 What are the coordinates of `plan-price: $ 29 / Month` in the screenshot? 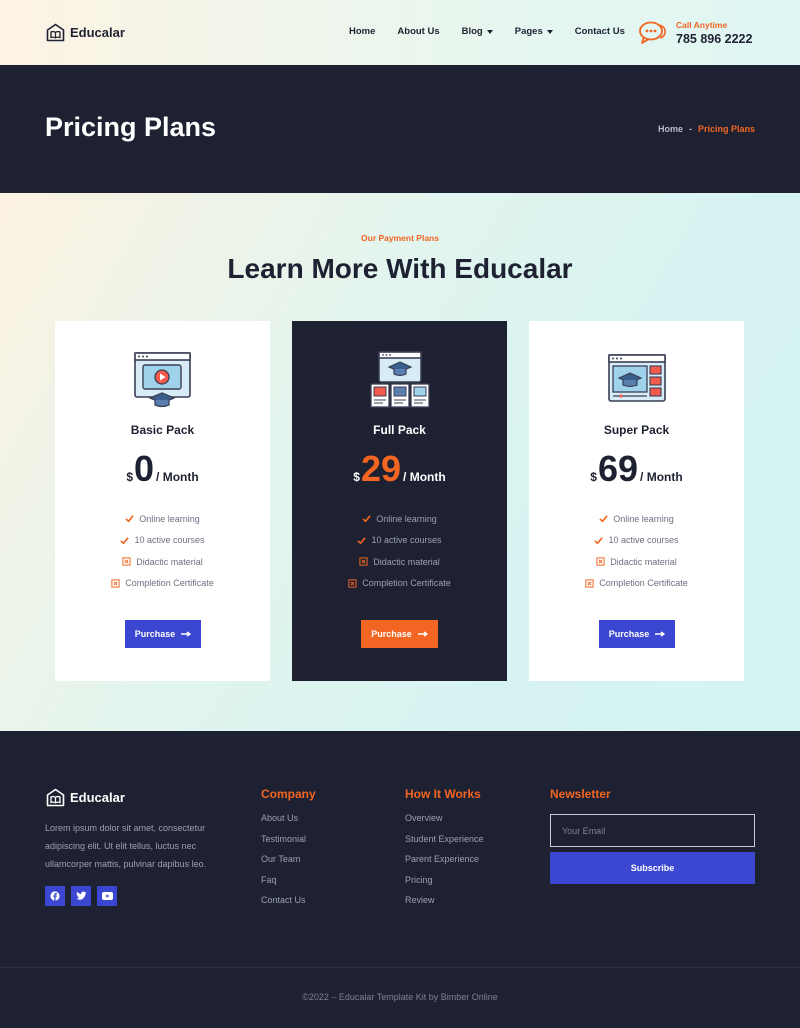 It's located at (399, 469).